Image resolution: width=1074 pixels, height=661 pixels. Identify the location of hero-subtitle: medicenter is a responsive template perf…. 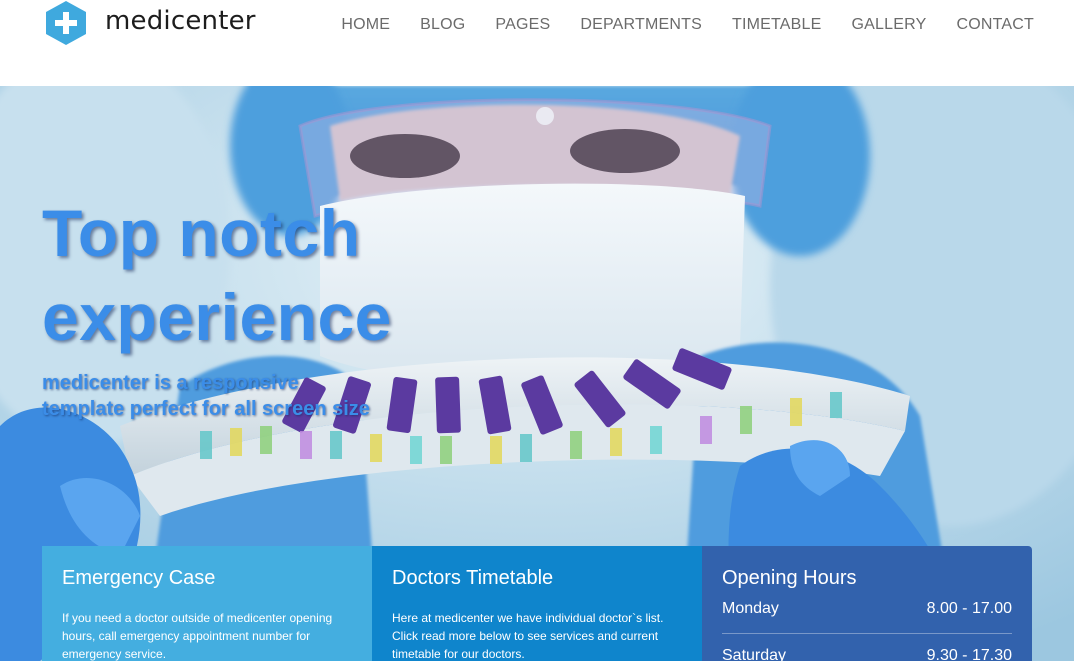
(206, 396).